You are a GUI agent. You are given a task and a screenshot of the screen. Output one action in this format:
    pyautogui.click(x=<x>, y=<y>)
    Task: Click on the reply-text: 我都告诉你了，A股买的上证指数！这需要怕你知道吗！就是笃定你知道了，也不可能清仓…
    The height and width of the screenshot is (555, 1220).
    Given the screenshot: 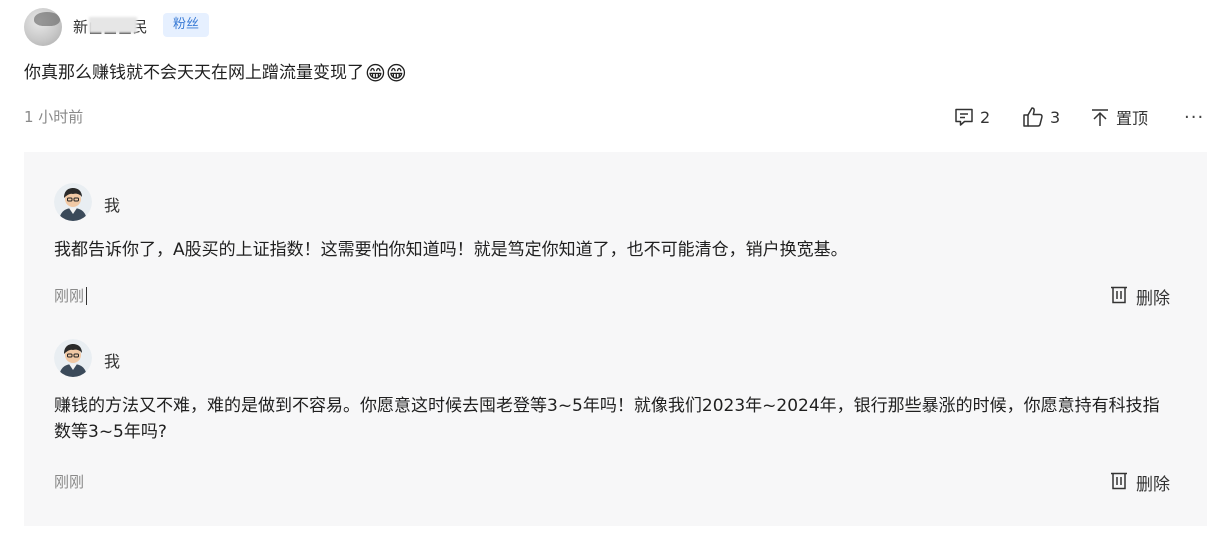 What is the action you would take?
    pyautogui.click(x=451, y=250)
    